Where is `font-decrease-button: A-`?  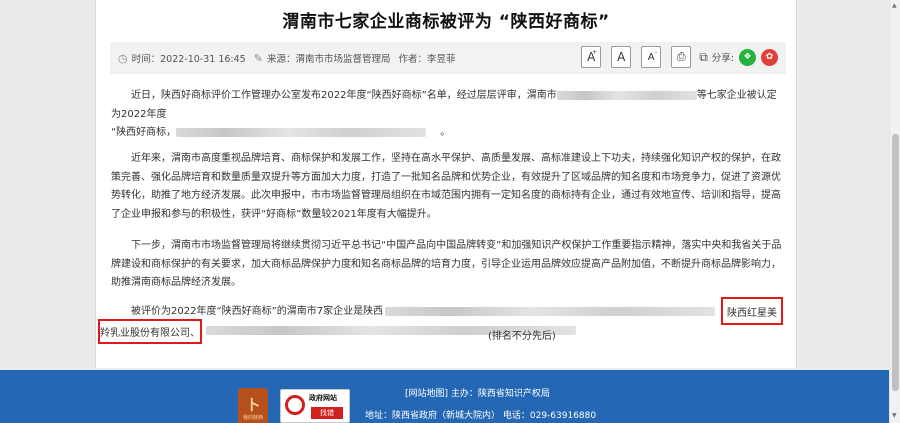 font-decrease-button: A- is located at coordinates (651, 57).